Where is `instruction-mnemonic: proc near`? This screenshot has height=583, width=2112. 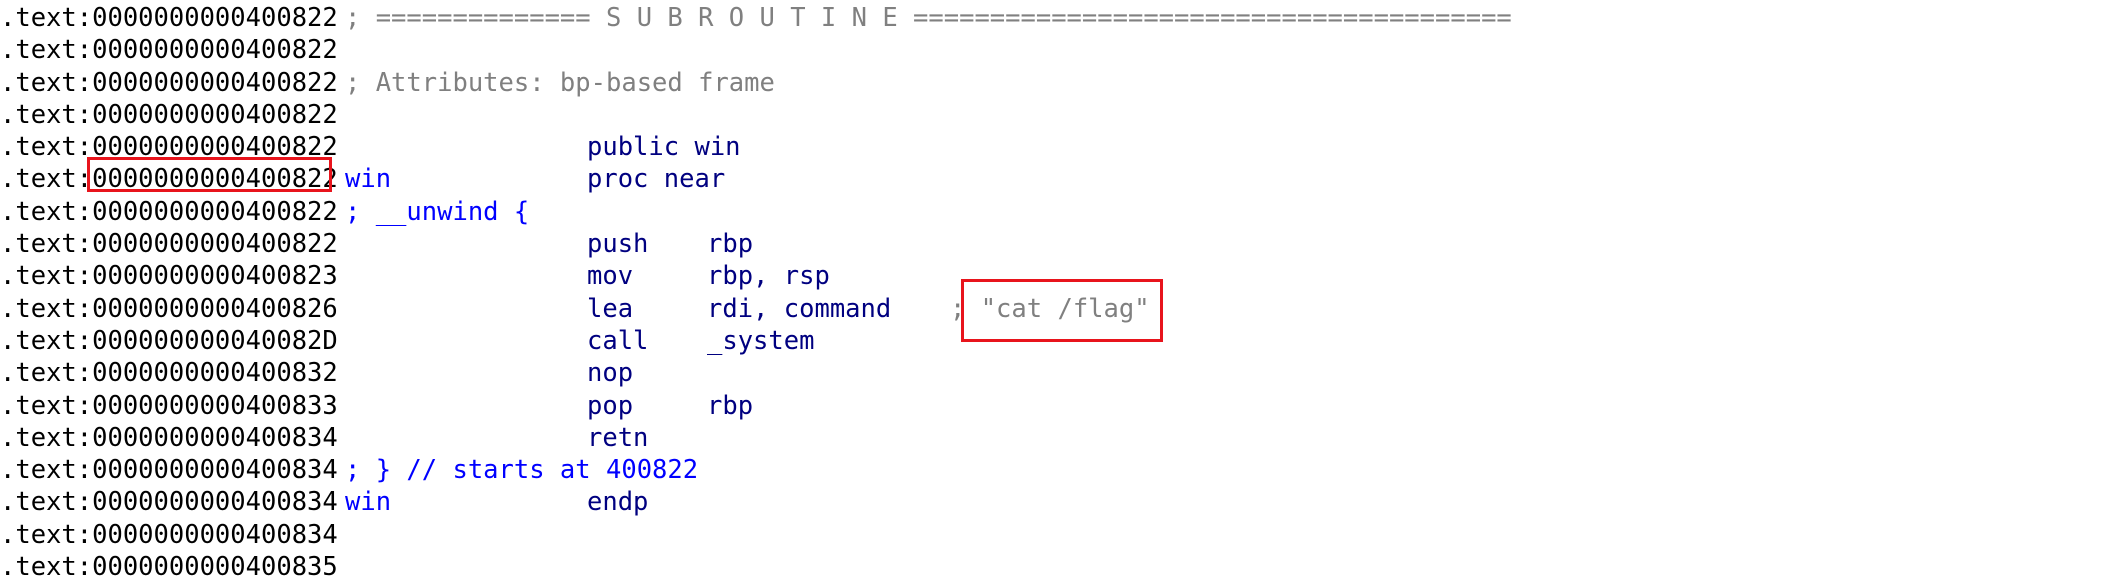
instruction-mnemonic: proc near is located at coordinates (656, 179).